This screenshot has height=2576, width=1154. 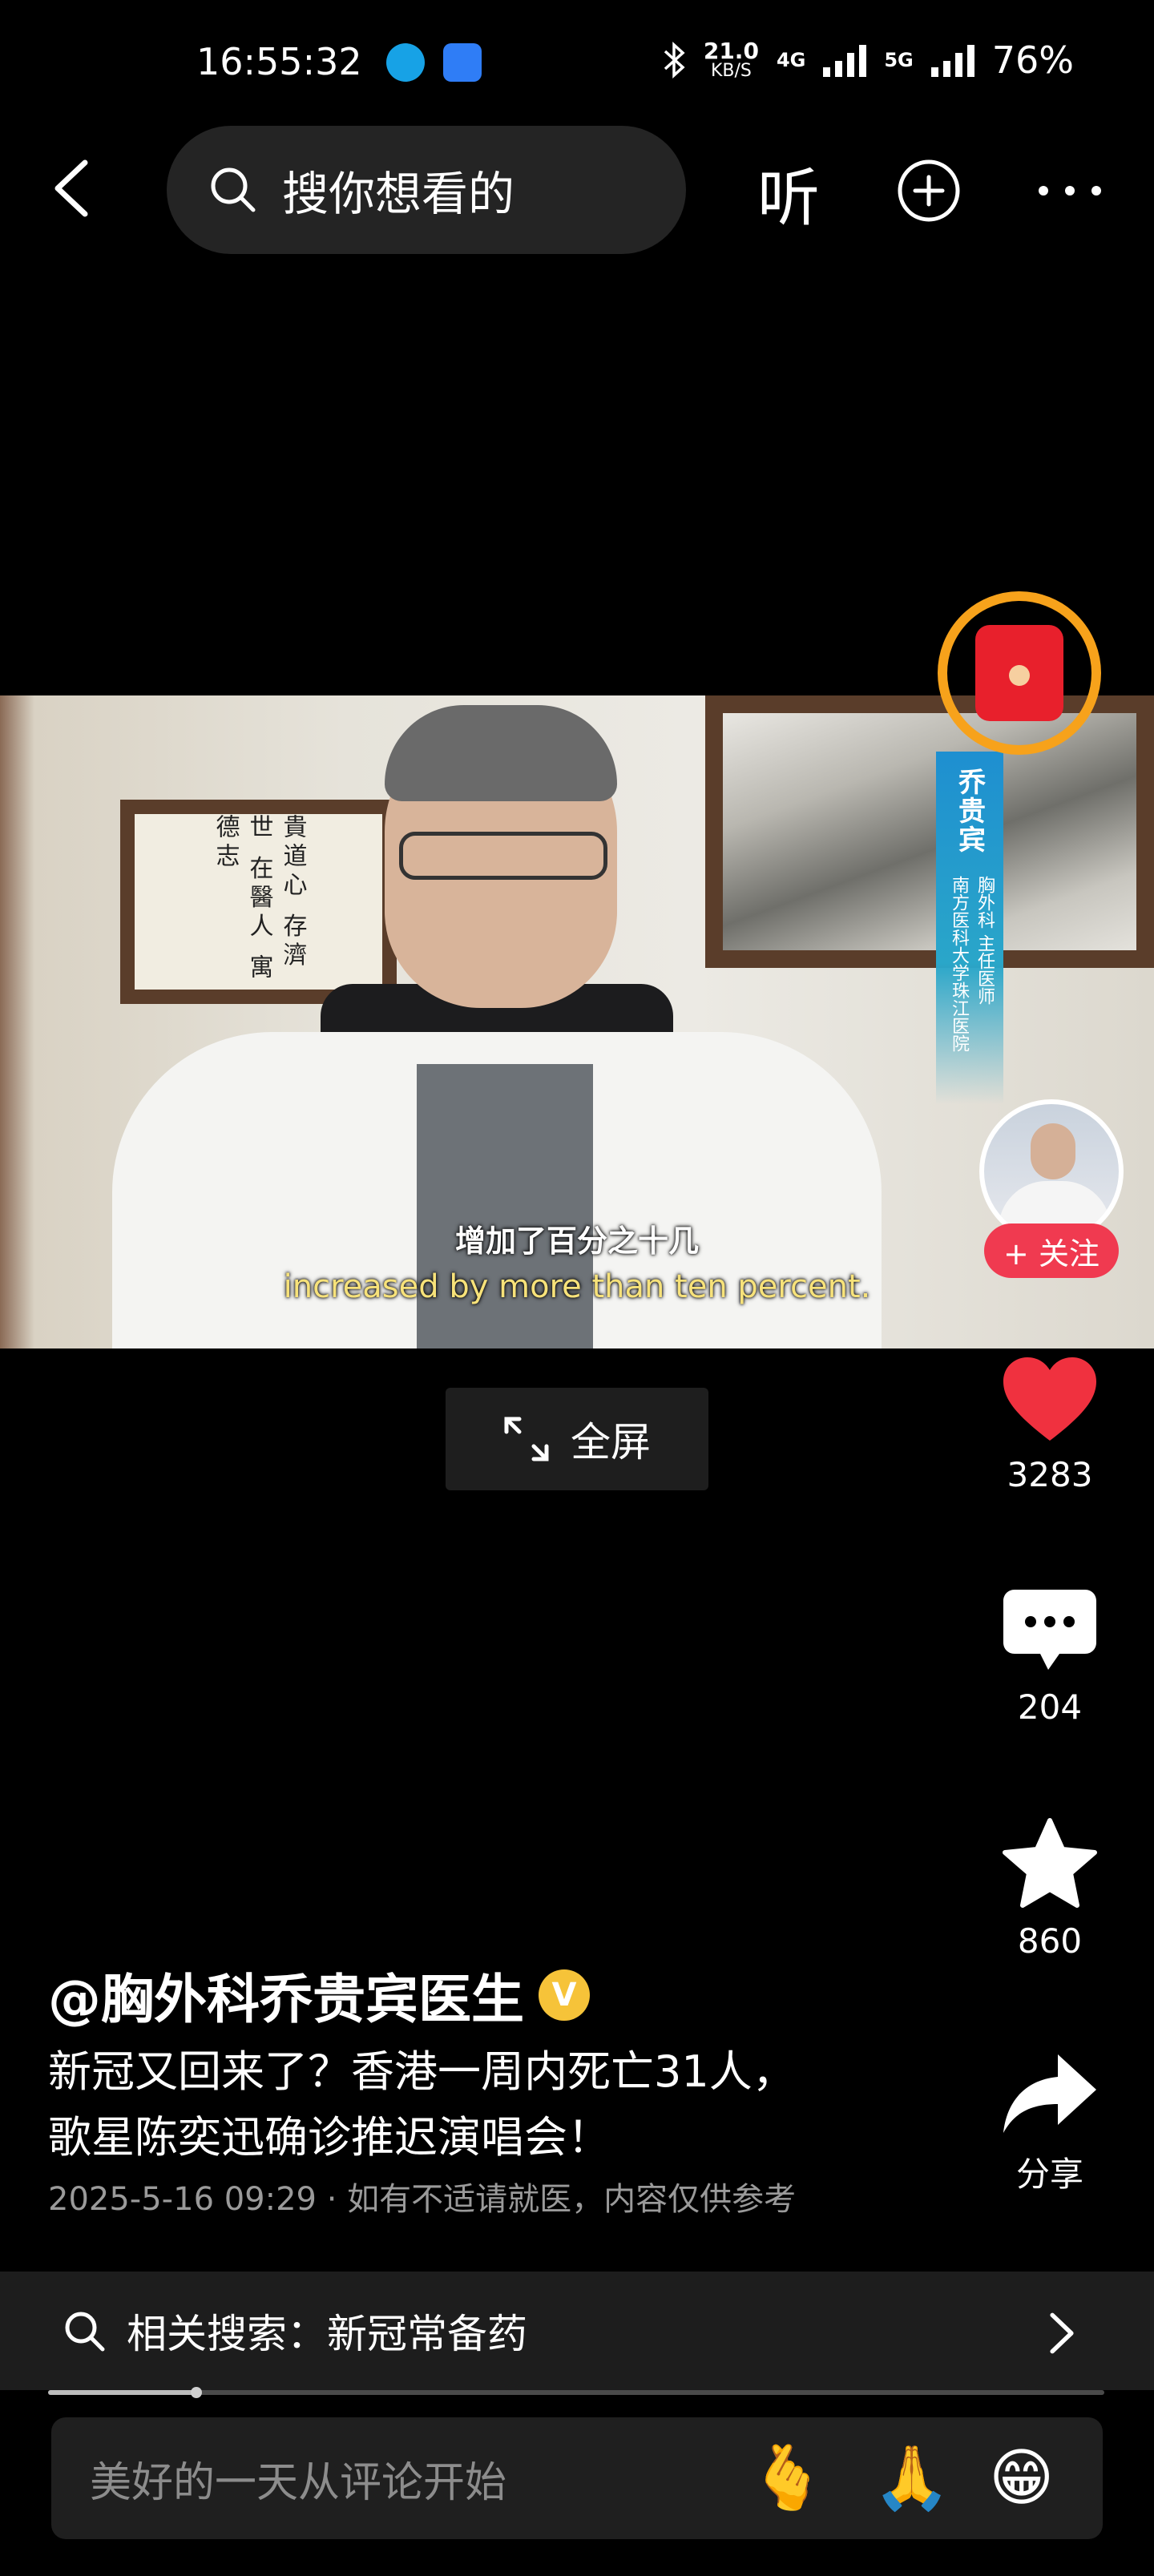 What do you see at coordinates (1050, 1474) in the screenshot?
I see `like-count: 3283` at bounding box center [1050, 1474].